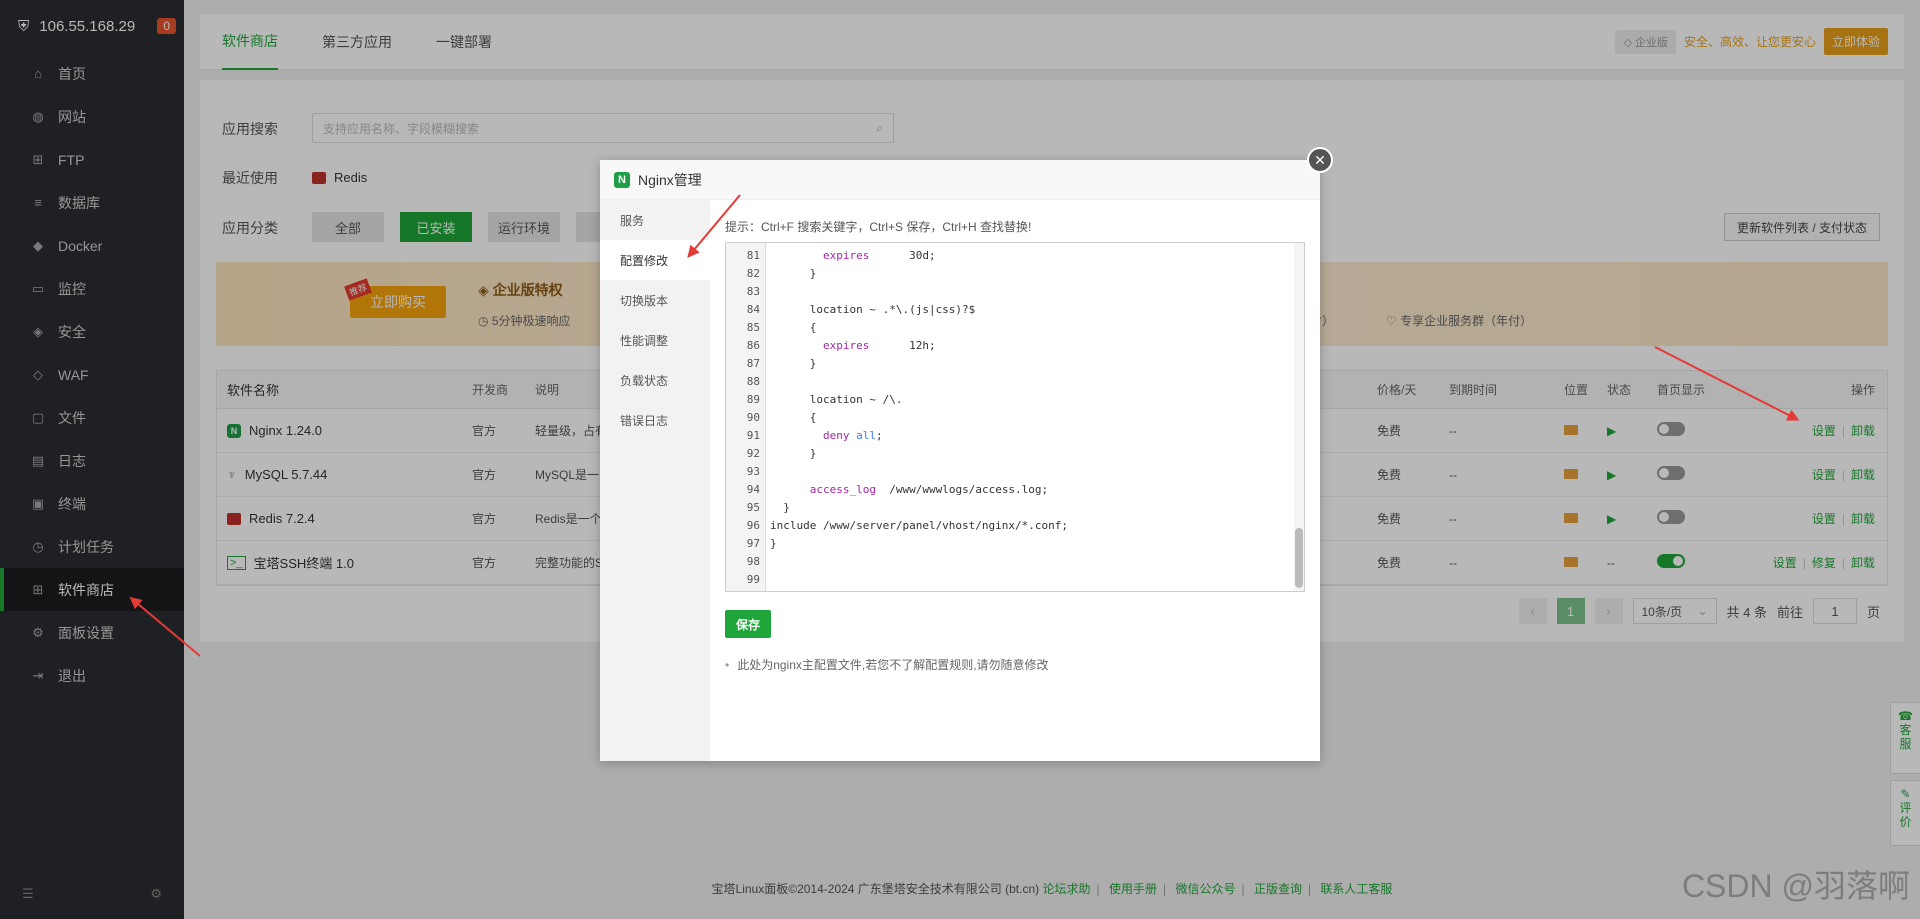  I want to click on code-line: 88, so click(1006, 382).